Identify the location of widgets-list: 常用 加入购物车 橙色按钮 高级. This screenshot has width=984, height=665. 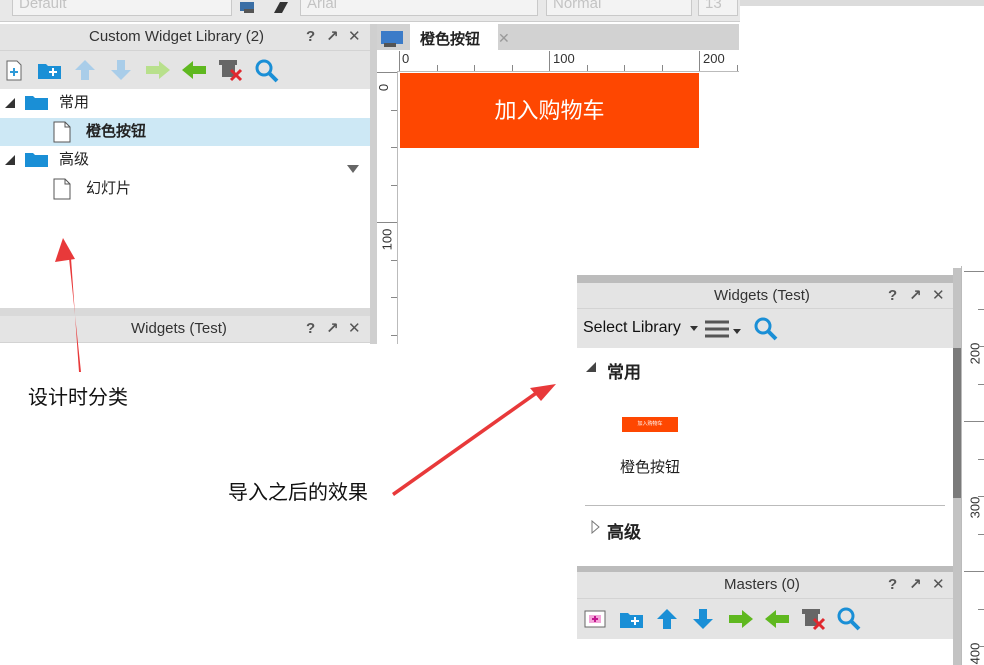
(765, 457).